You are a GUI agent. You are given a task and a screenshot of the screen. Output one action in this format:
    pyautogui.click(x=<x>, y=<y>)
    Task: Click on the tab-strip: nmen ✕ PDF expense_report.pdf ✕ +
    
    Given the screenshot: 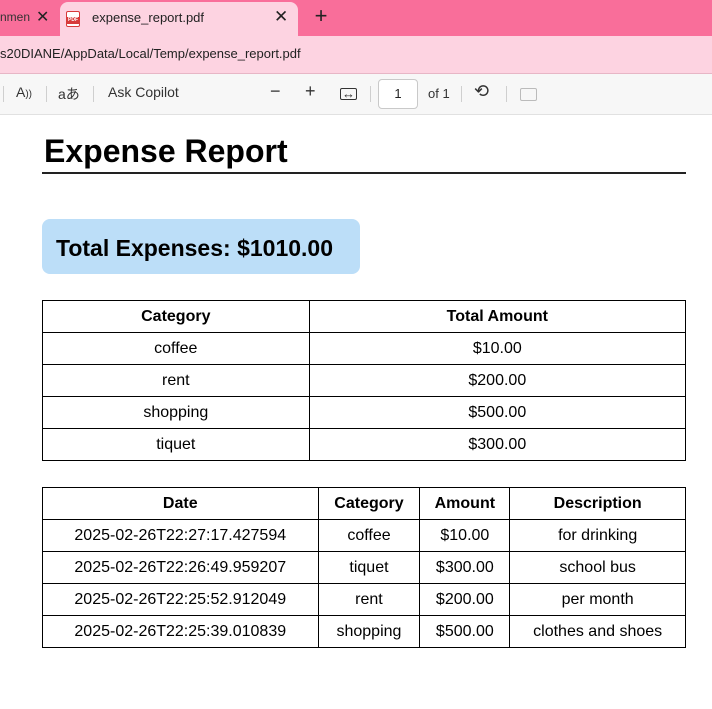 What is the action you would take?
    pyautogui.click(x=356, y=18)
    